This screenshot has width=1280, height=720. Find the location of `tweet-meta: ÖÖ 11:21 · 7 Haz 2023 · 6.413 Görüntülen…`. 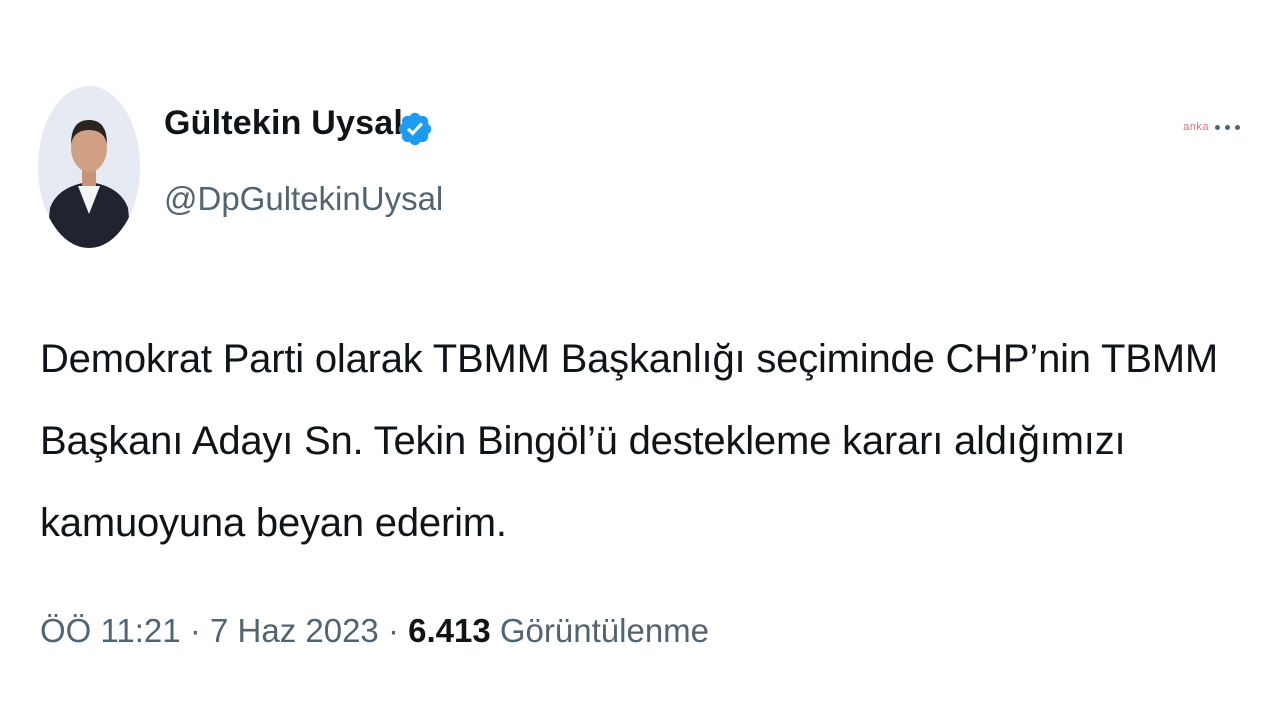

tweet-meta: ÖÖ 11:21 · 7 Haz 2023 · 6.413 Görüntülen… is located at coordinates (374, 631).